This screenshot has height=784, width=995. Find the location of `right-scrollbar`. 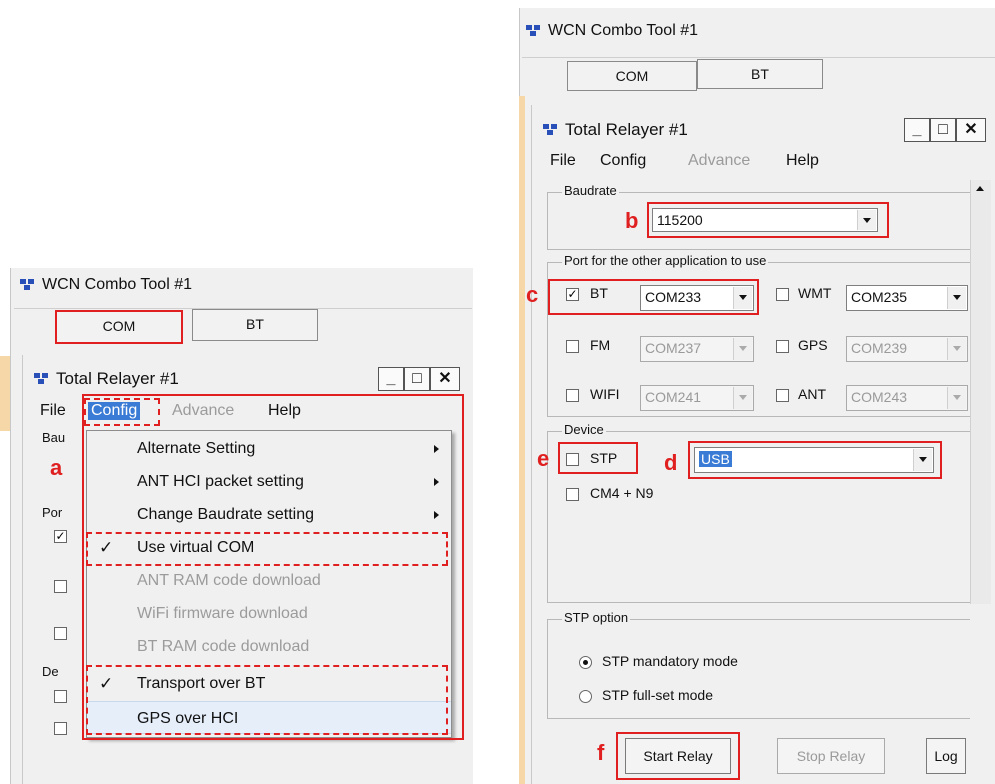

right-scrollbar is located at coordinates (980, 392).